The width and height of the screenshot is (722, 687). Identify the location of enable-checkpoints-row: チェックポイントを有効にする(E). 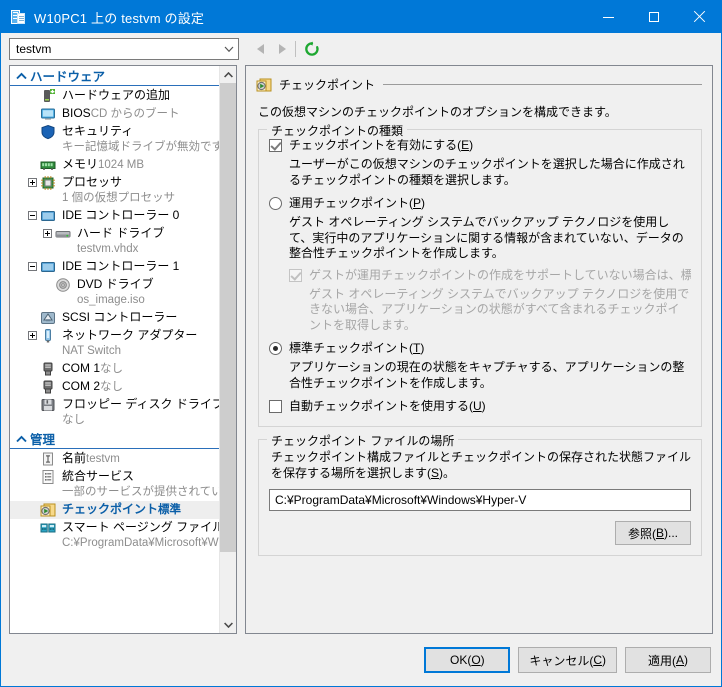
(480, 145).